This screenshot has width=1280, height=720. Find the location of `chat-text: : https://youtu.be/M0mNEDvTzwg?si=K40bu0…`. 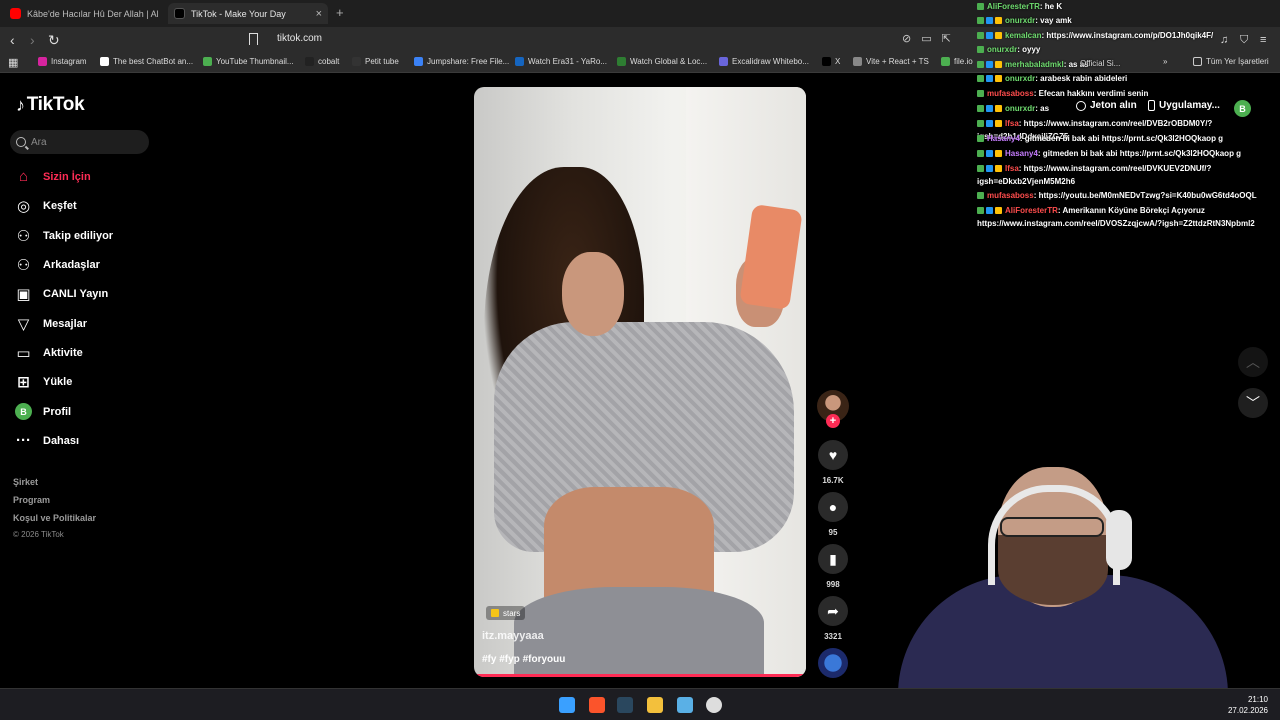

chat-text: : https://youtu.be/M0mNEDvTzwg?si=K40bu0… is located at coordinates (1145, 195).